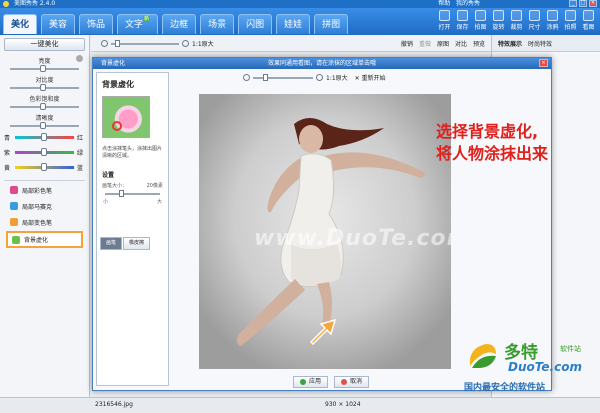 The height and width of the screenshot is (413, 600). I want to click on effects-tabs: 特效展示 时尚特效, so click(546, 43).